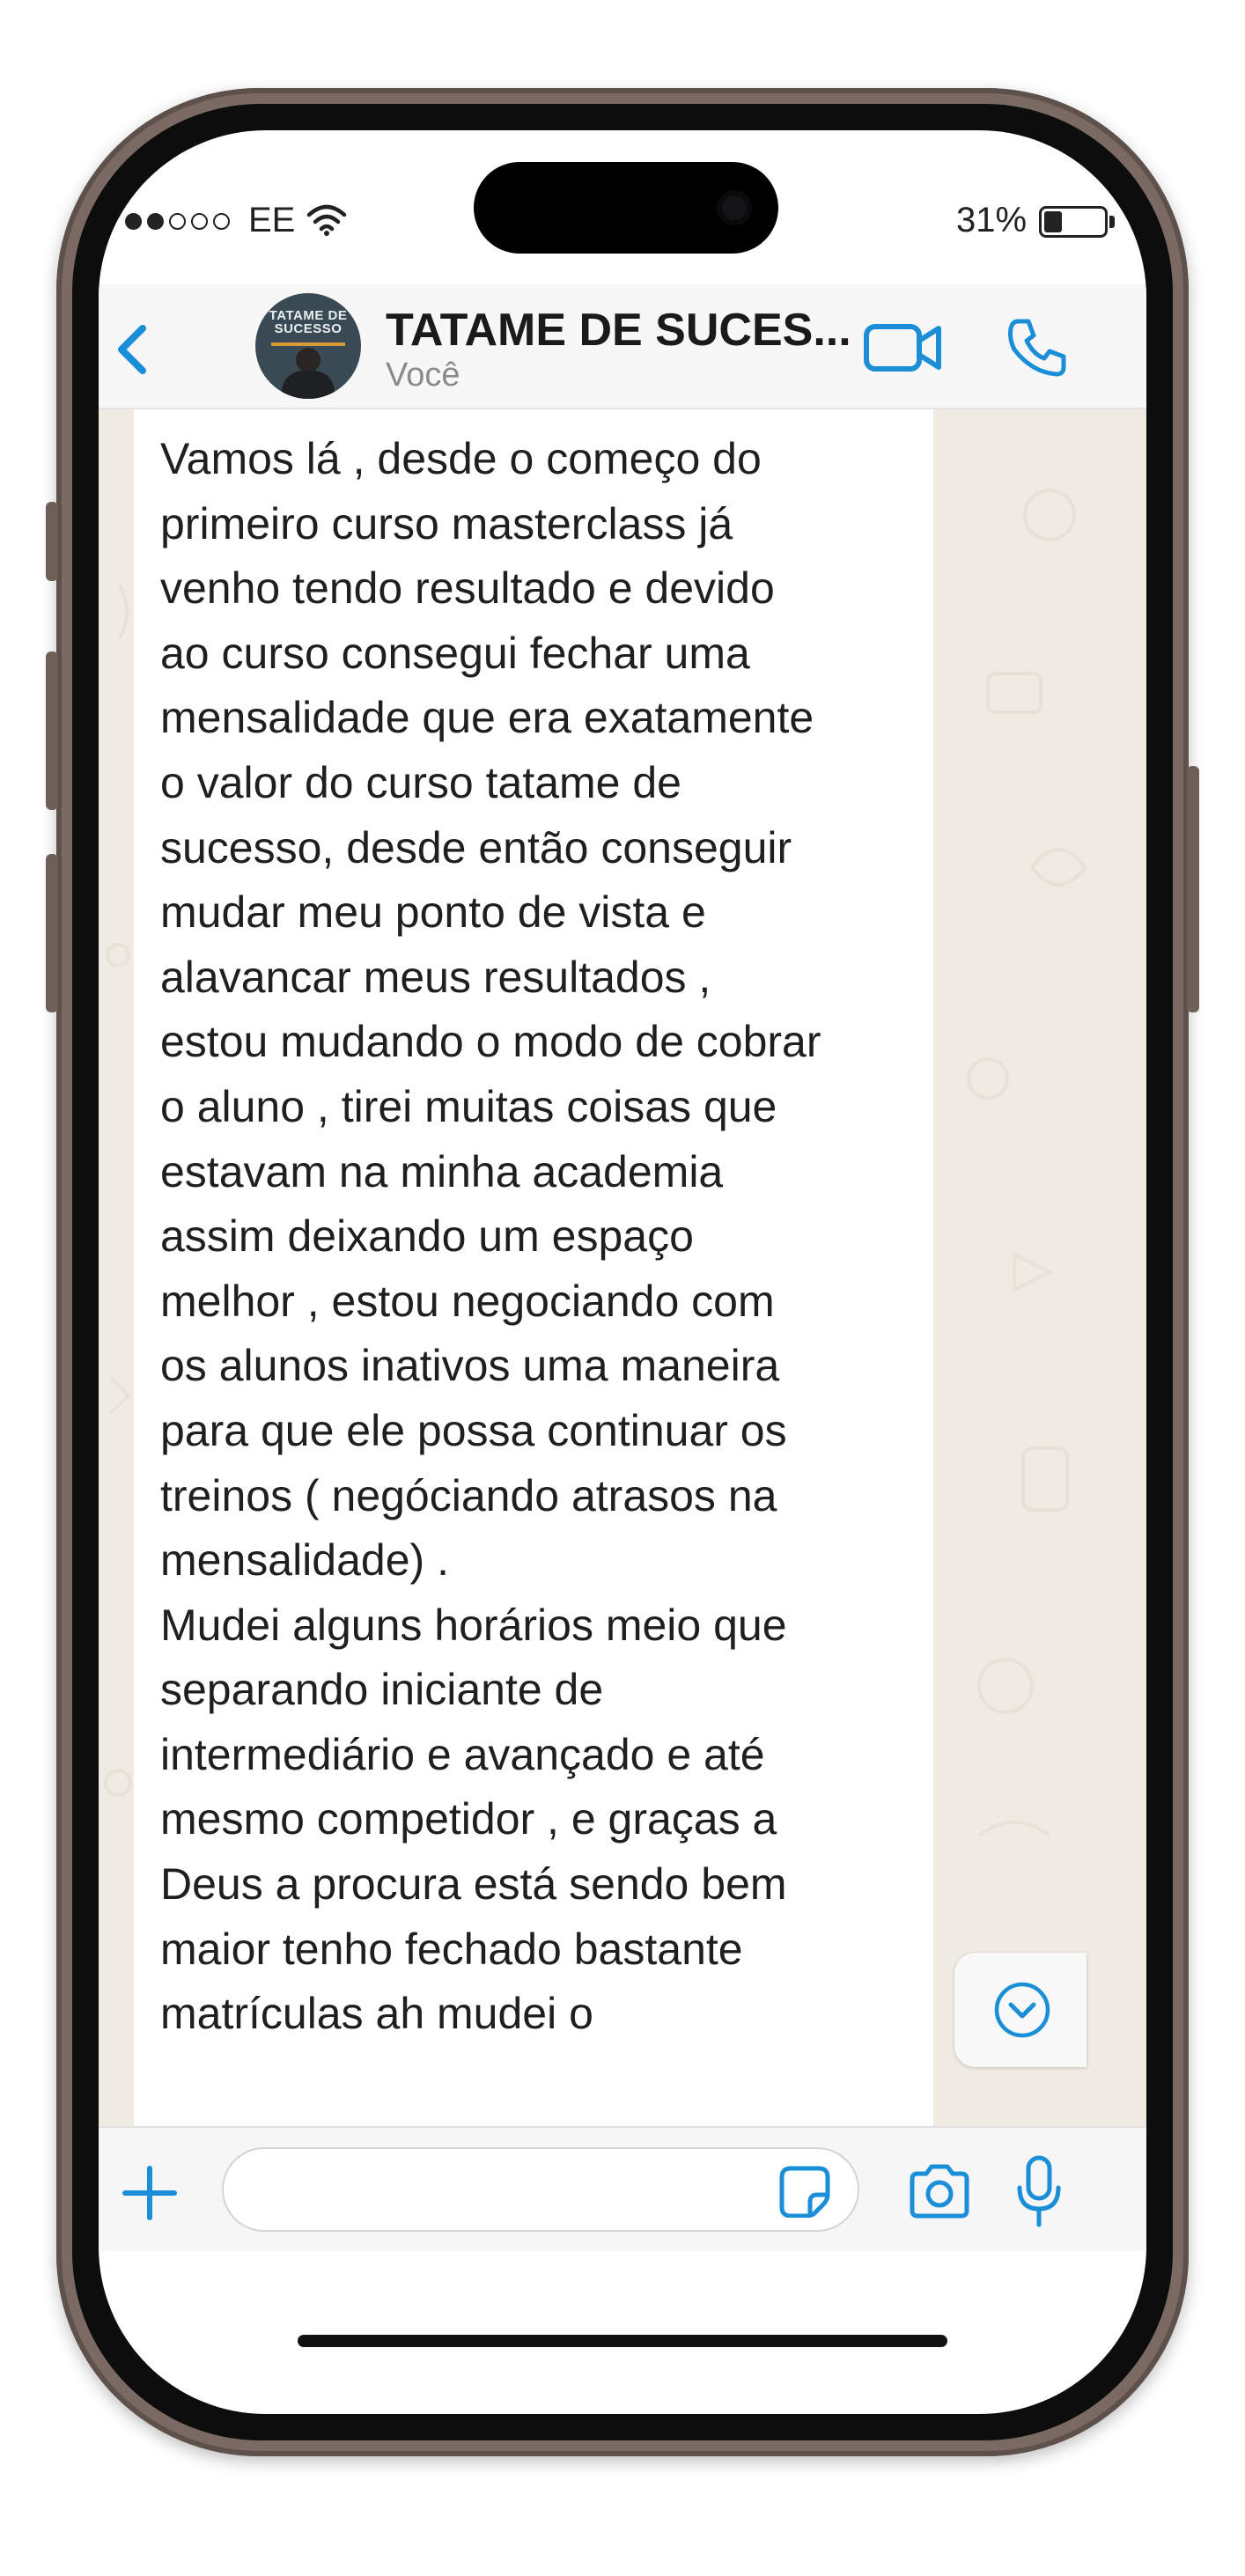  What do you see at coordinates (903, 350) in the screenshot?
I see `video-camera-icon` at bounding box center [903, 350].